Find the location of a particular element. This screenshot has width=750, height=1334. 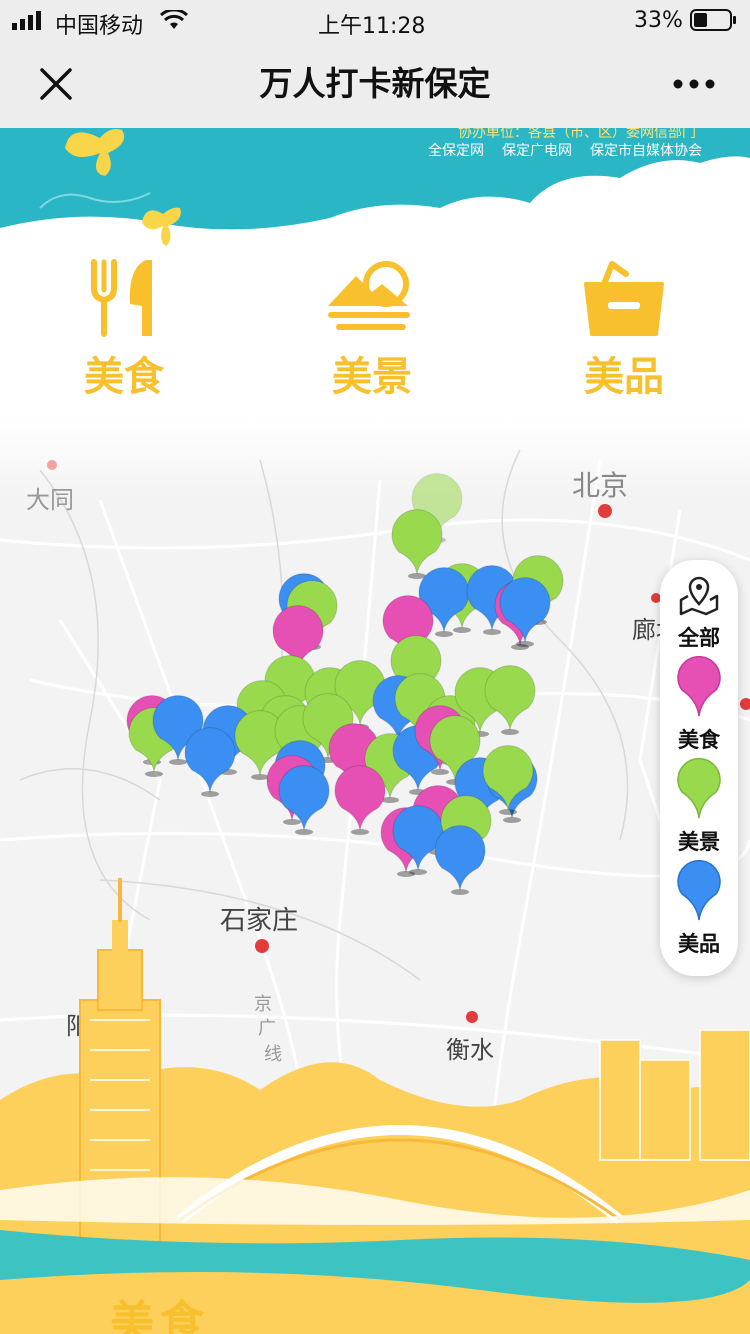

legend-food: 美食 is located at coordinates (699, 706).